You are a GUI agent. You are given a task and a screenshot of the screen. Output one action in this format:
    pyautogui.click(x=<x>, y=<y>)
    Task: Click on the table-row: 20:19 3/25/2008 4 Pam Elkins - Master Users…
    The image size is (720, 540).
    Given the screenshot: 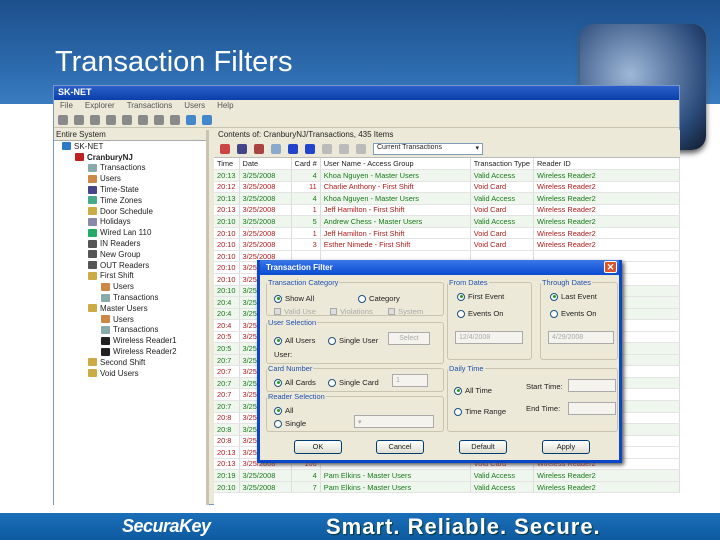 What is the action you would take?
    pyautogui.click(x=447, y=475)
    